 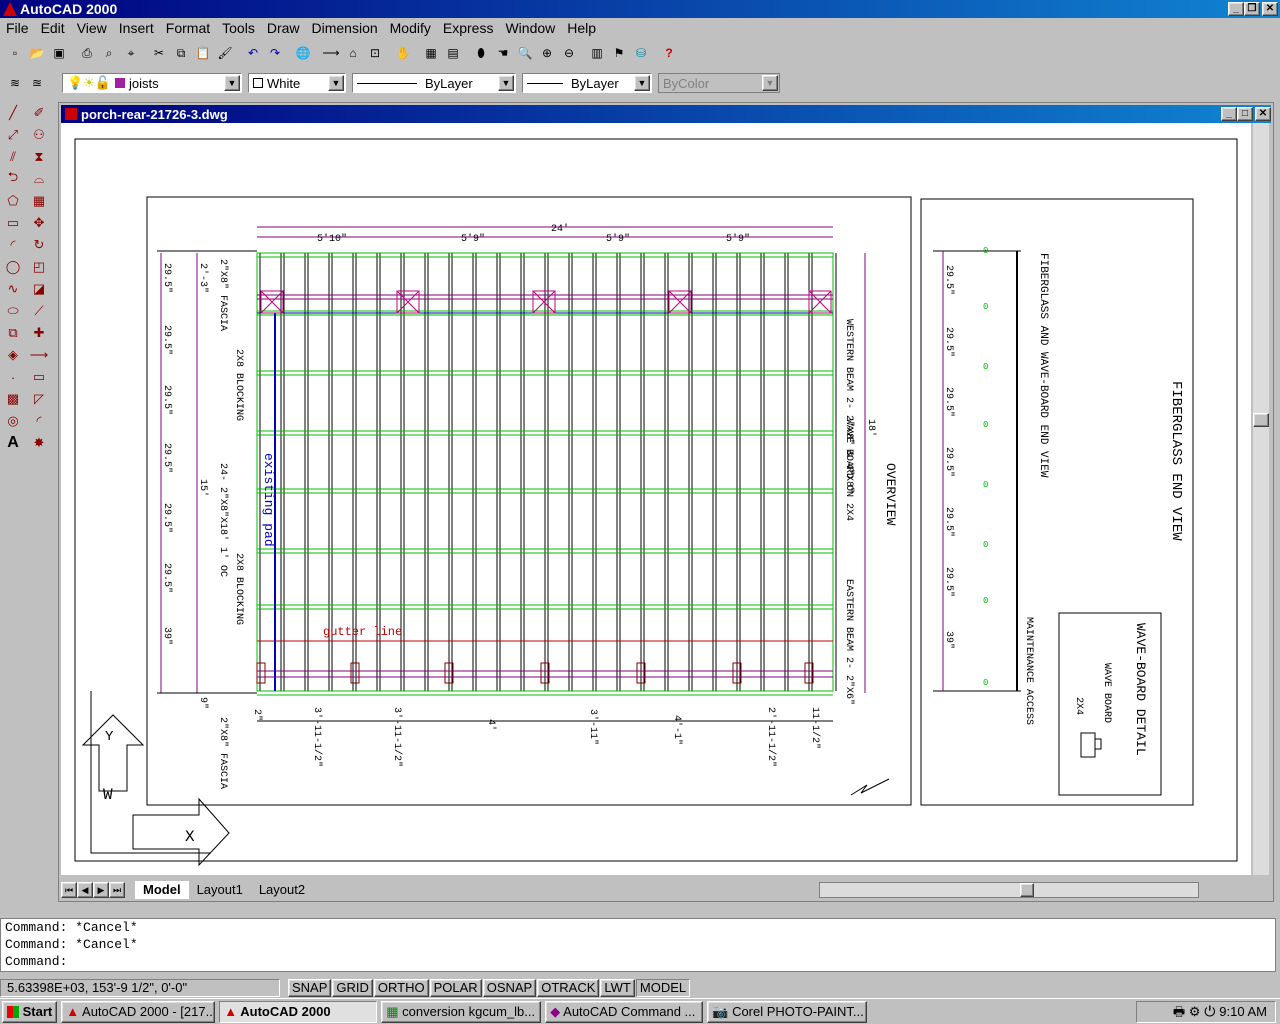 What do you see at coordinates (136, 28) in the screenshot?
I see `menu-insert: Insert` at bounding box center [136, 28].